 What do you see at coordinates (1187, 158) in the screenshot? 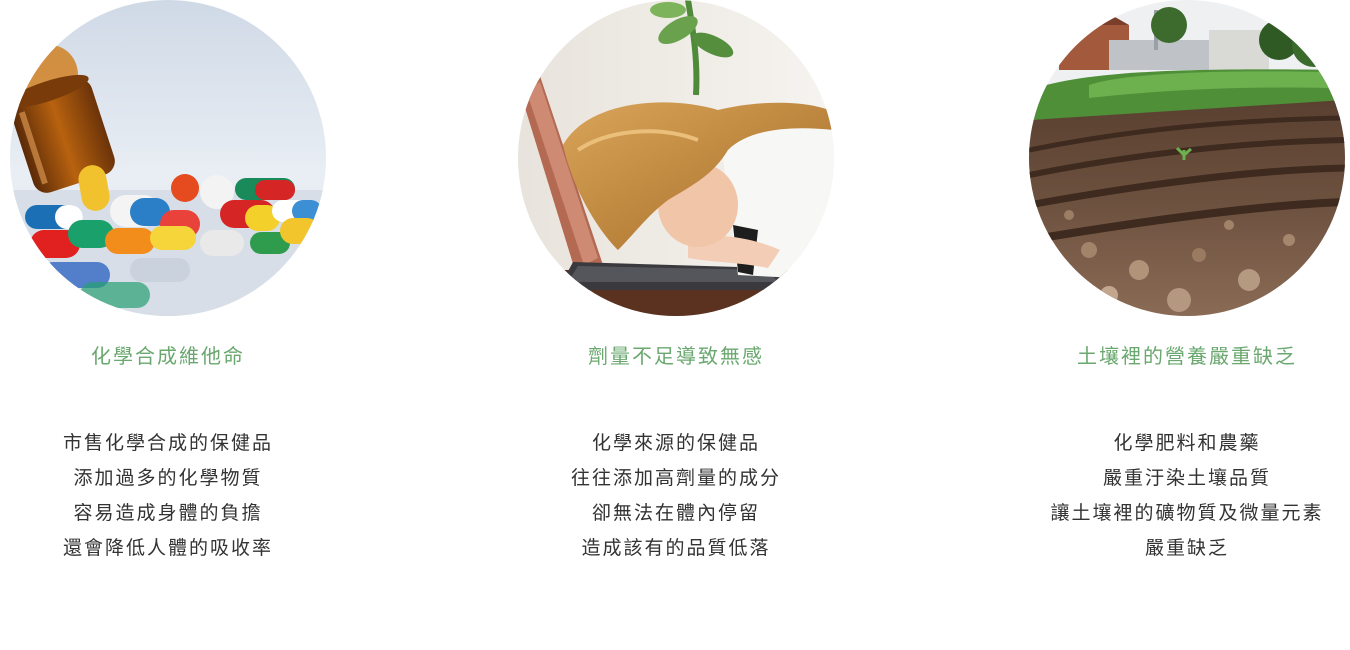
I see `farmland-soil-photo-icon` at bounding box center [1187, 158].